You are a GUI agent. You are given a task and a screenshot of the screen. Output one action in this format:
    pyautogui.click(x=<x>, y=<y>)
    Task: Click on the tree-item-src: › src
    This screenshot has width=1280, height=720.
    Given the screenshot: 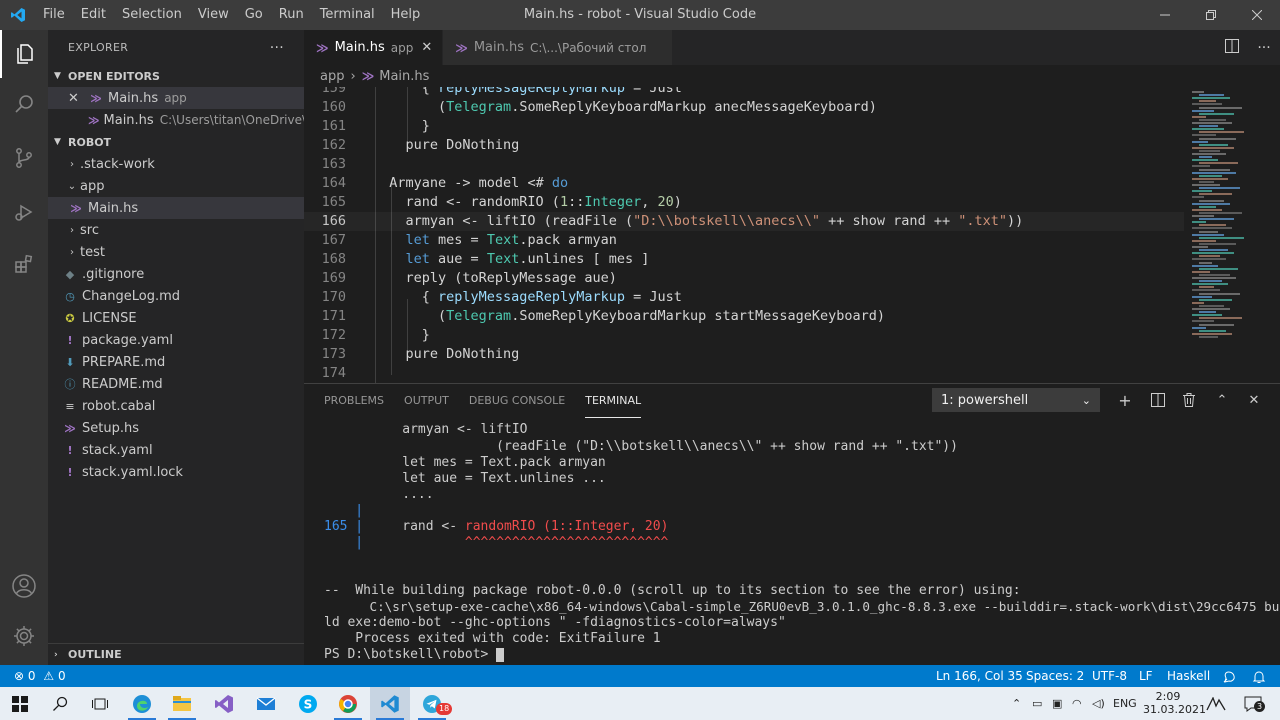 What is the action you would take?
    pyautogui.click(x=176, y=230)
    